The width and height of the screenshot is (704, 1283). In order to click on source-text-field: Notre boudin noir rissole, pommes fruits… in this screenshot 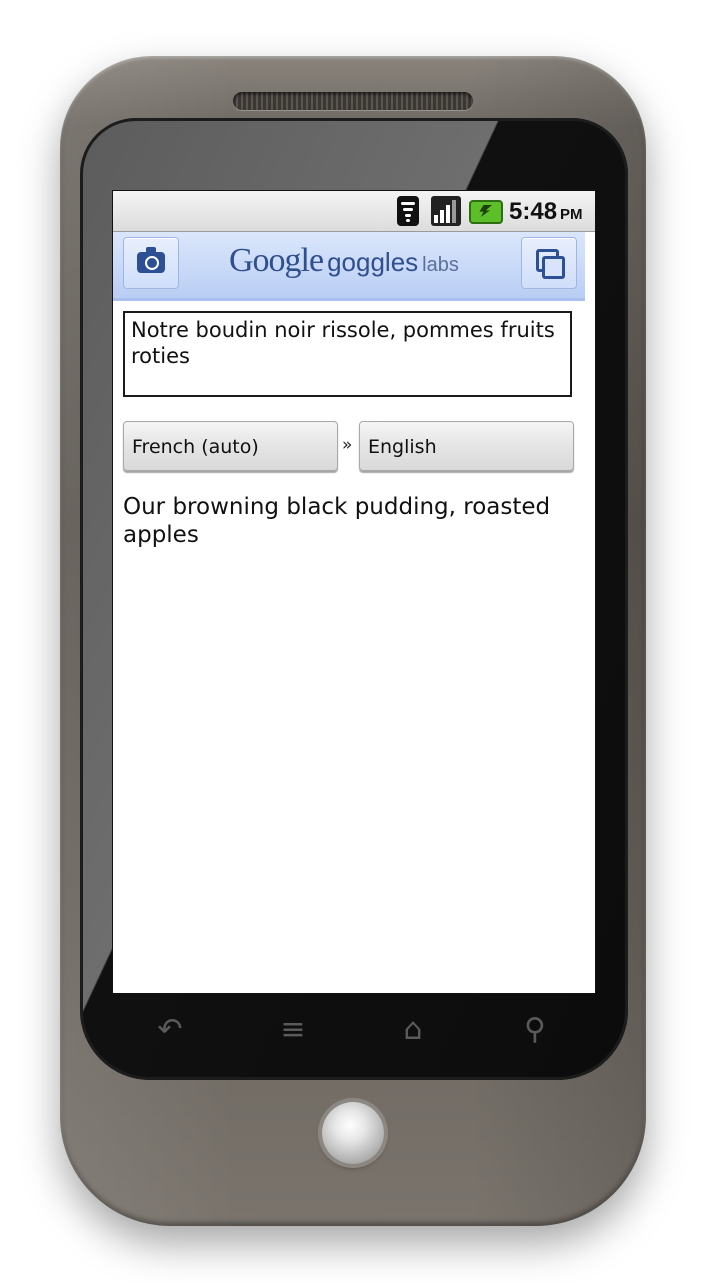, I will do `click(347, 354)`.